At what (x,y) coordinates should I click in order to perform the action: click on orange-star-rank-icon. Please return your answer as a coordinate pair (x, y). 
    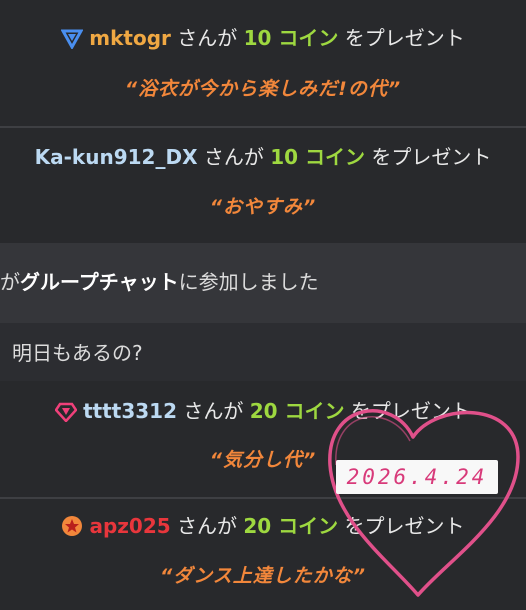
    Looking at the image, I should click on (72, 529).